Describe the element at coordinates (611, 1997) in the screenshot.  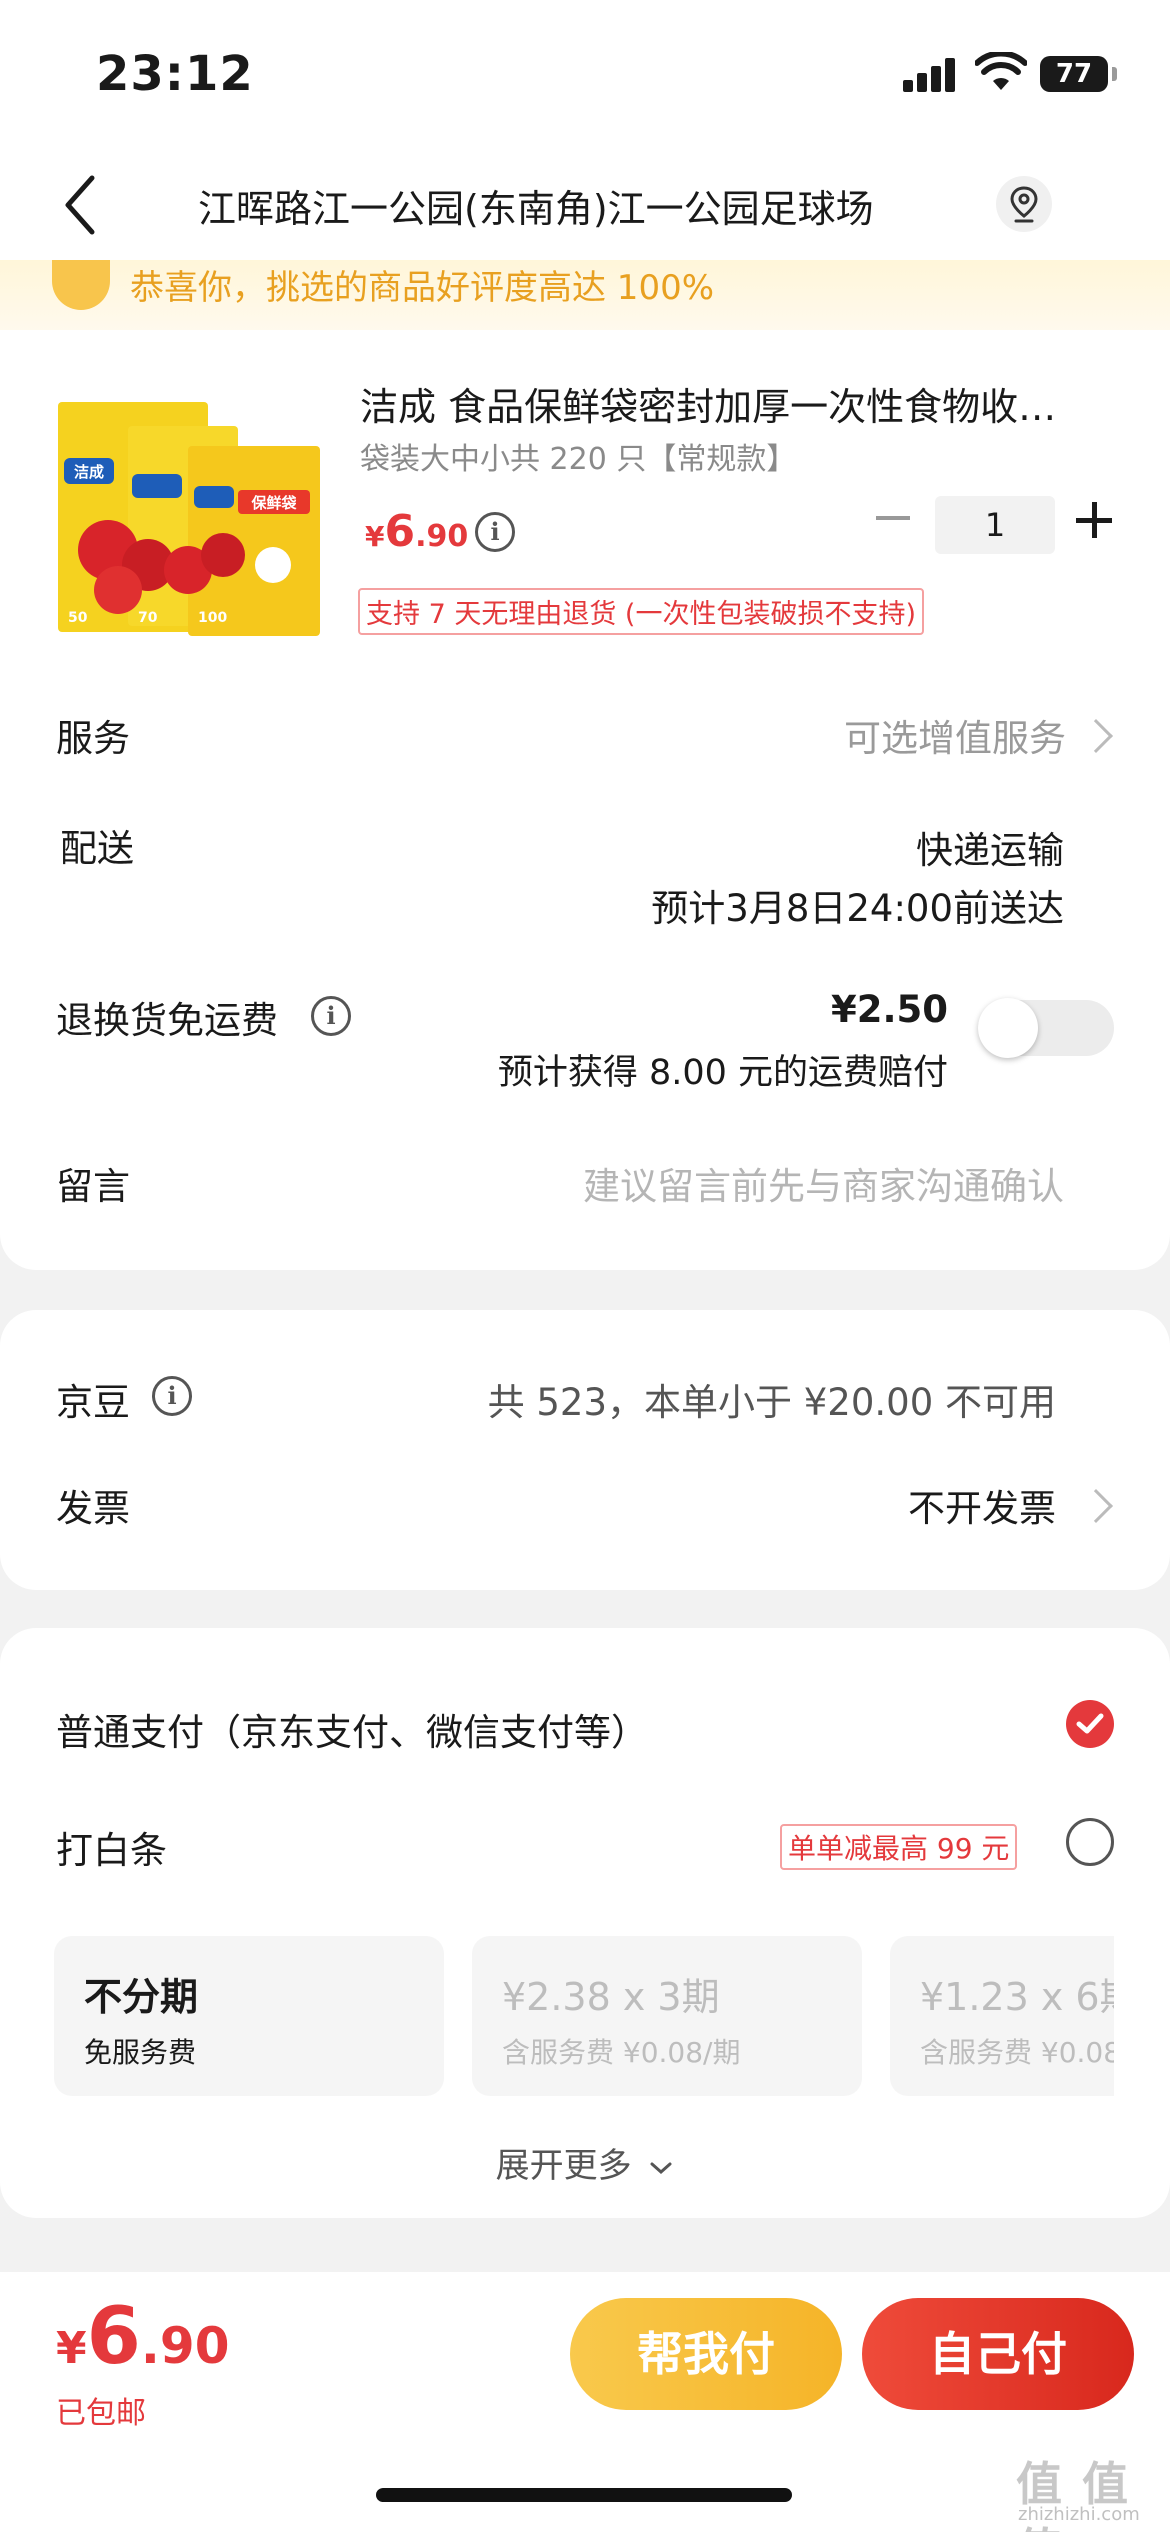
I see `plan-title: ¥2.38 x 3期` at that location.